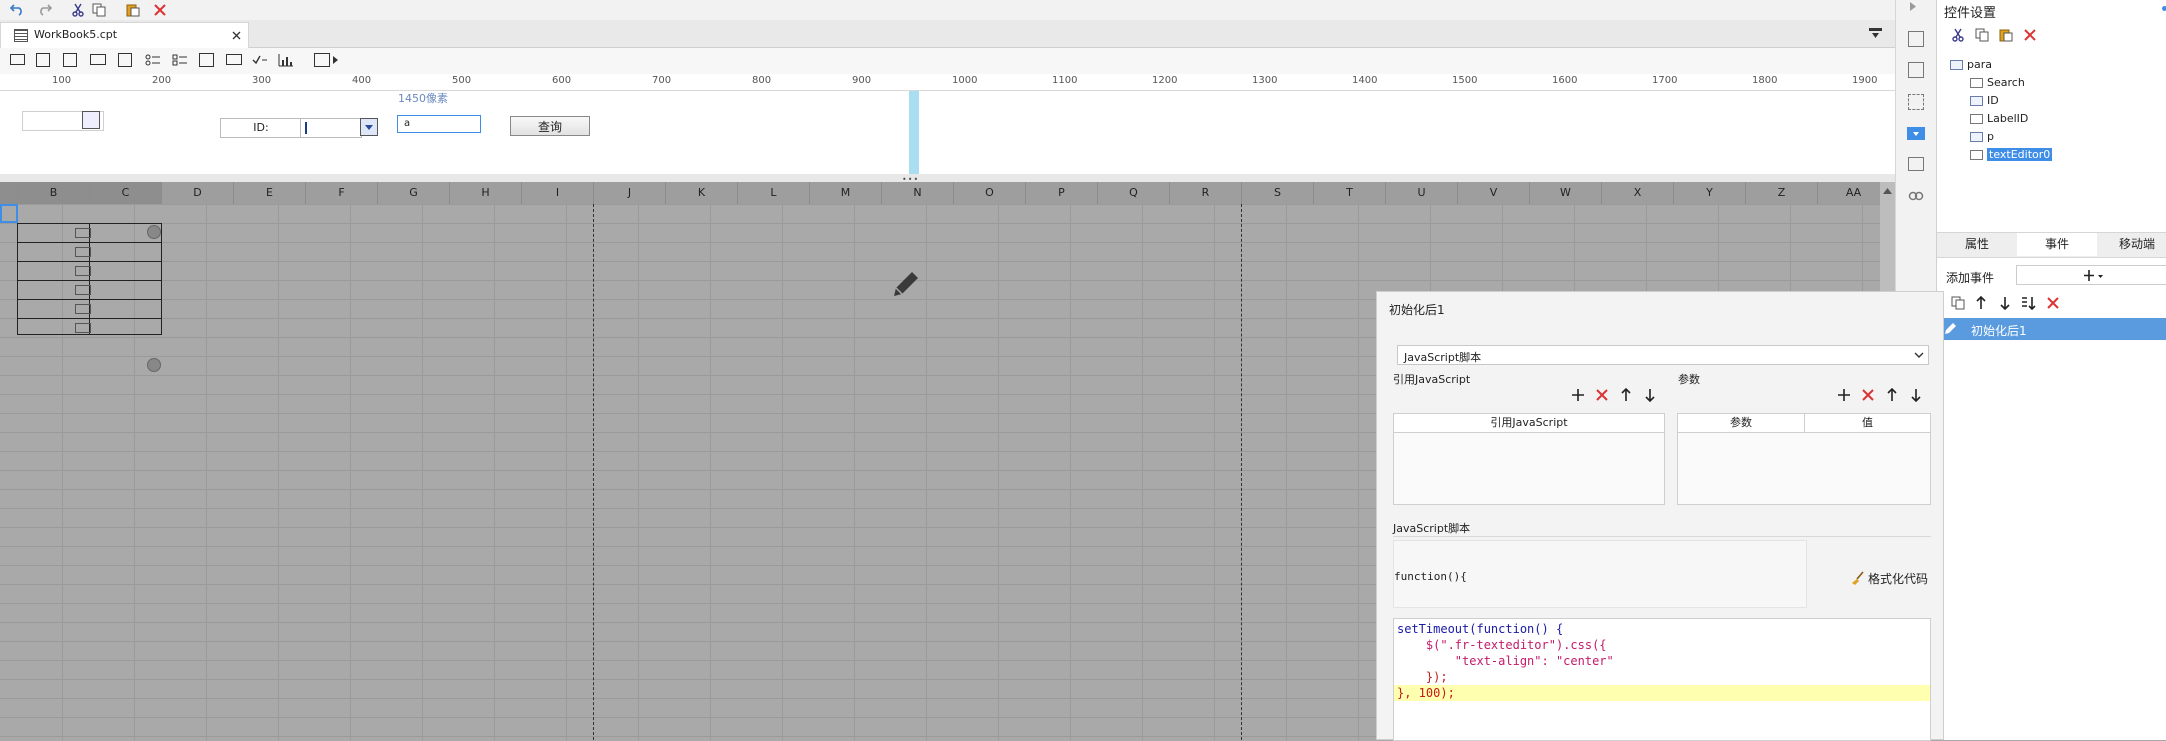  I want to click on column-header-cell: W, so click(1566, 193).